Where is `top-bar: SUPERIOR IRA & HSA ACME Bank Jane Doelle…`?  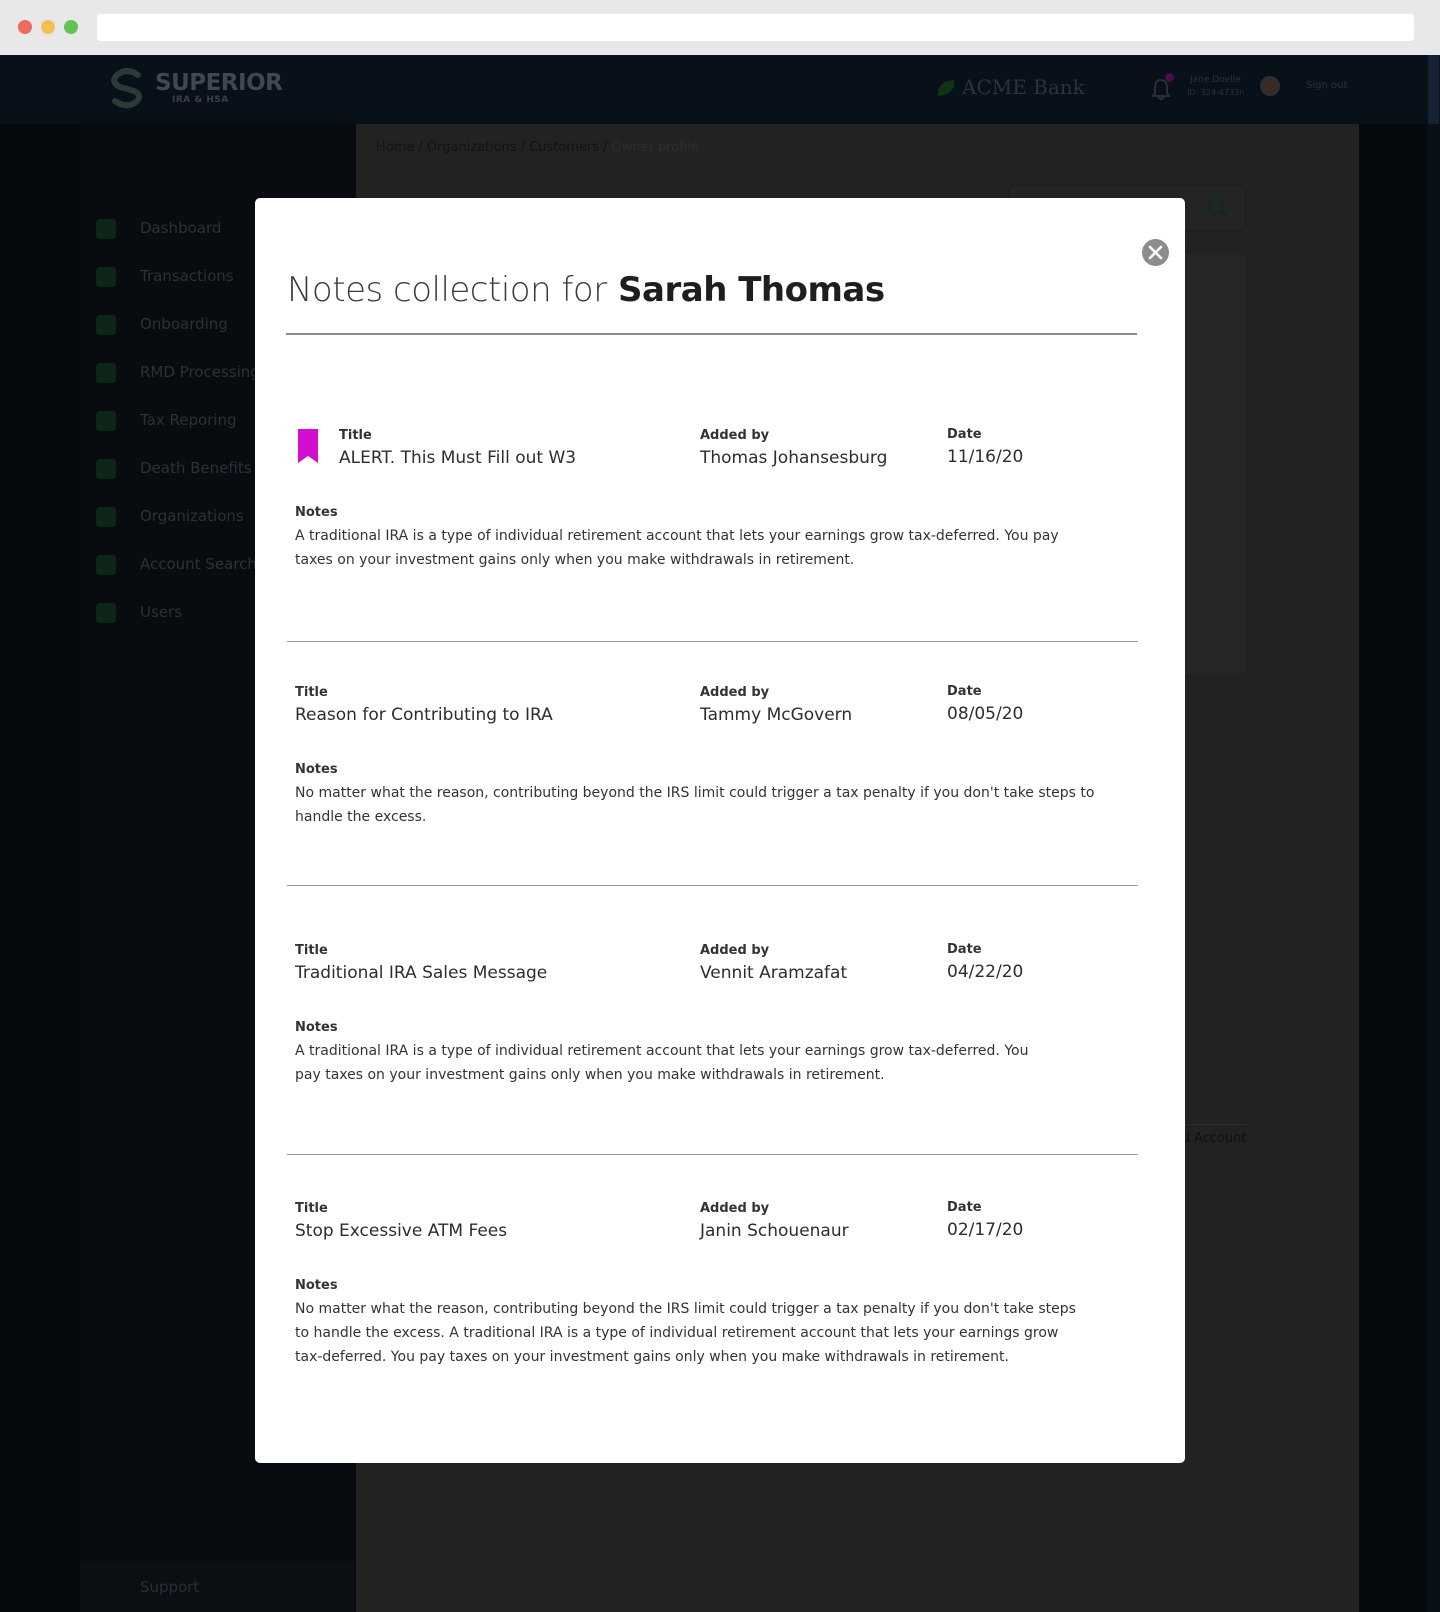
top-bar: SUPERIOR IRA & HSA ACME Bank Jane Doelle… is located at coordinates (720, 89).